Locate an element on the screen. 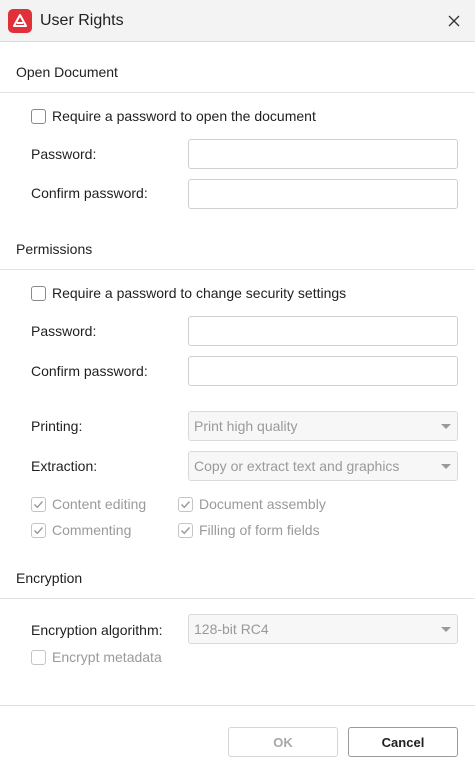 This screenshot has height=773, width=475. open-password-input is located at coordinates (323, 154).